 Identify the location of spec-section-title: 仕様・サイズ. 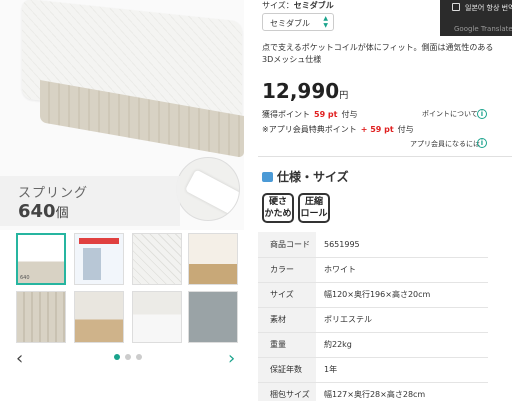
(305, 176).